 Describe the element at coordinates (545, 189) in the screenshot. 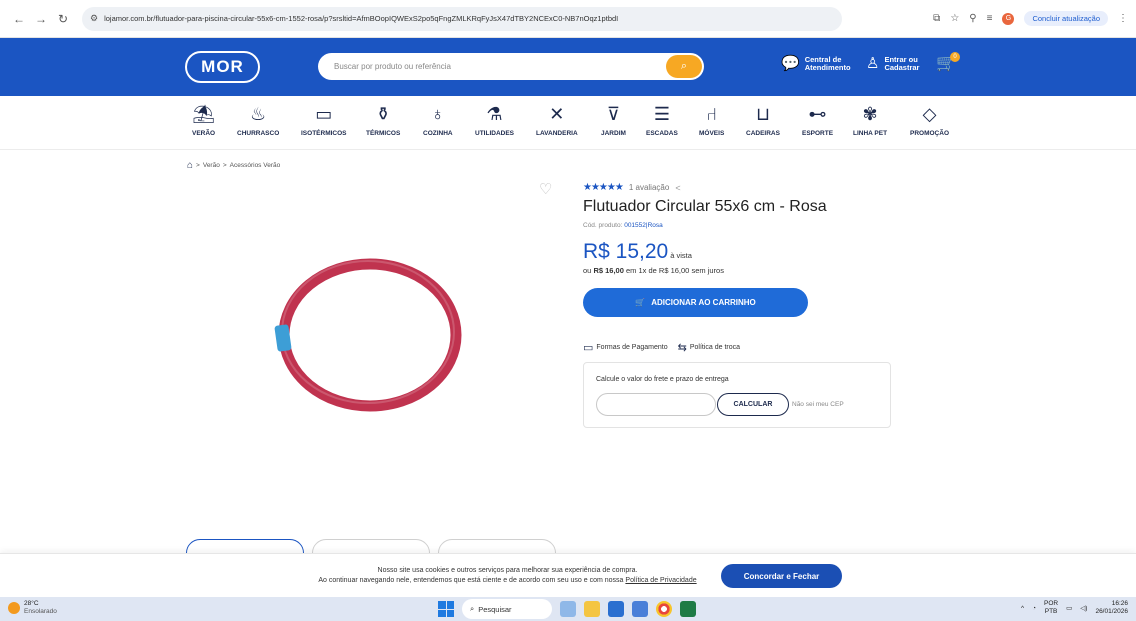

I see `favorite-heart-icon: ♡` at that location.